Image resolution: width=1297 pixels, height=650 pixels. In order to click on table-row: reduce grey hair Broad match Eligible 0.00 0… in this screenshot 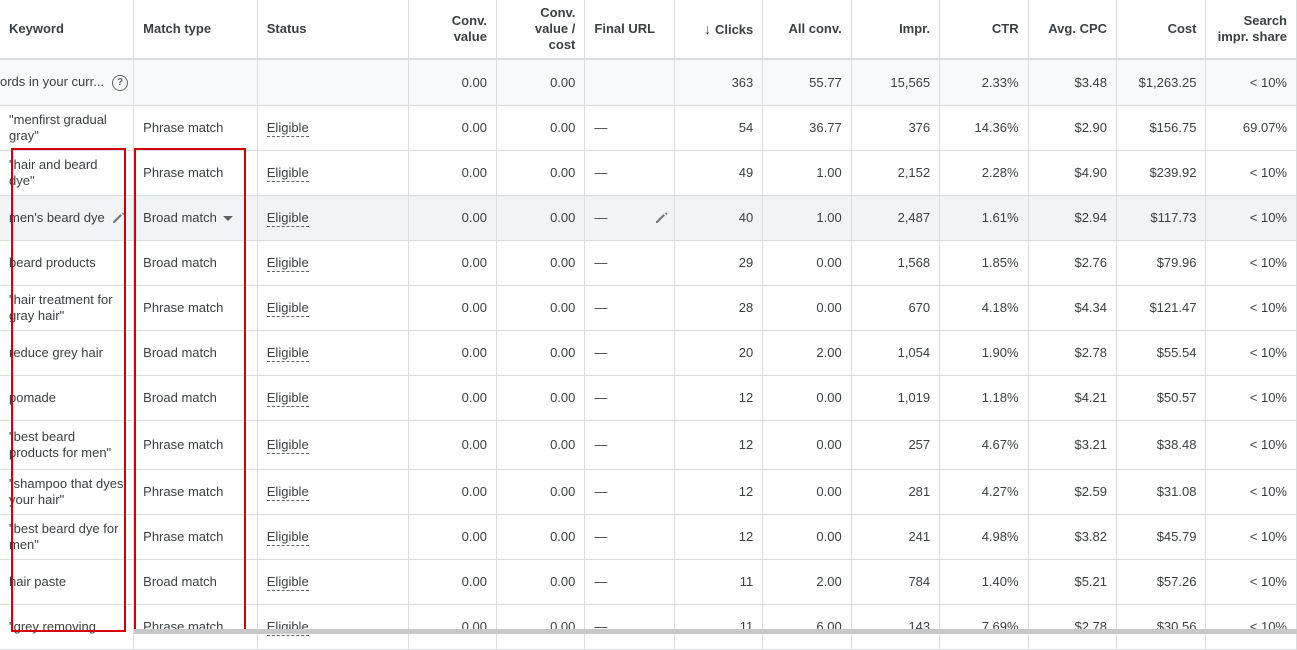, I will do `click(648, 353)`.